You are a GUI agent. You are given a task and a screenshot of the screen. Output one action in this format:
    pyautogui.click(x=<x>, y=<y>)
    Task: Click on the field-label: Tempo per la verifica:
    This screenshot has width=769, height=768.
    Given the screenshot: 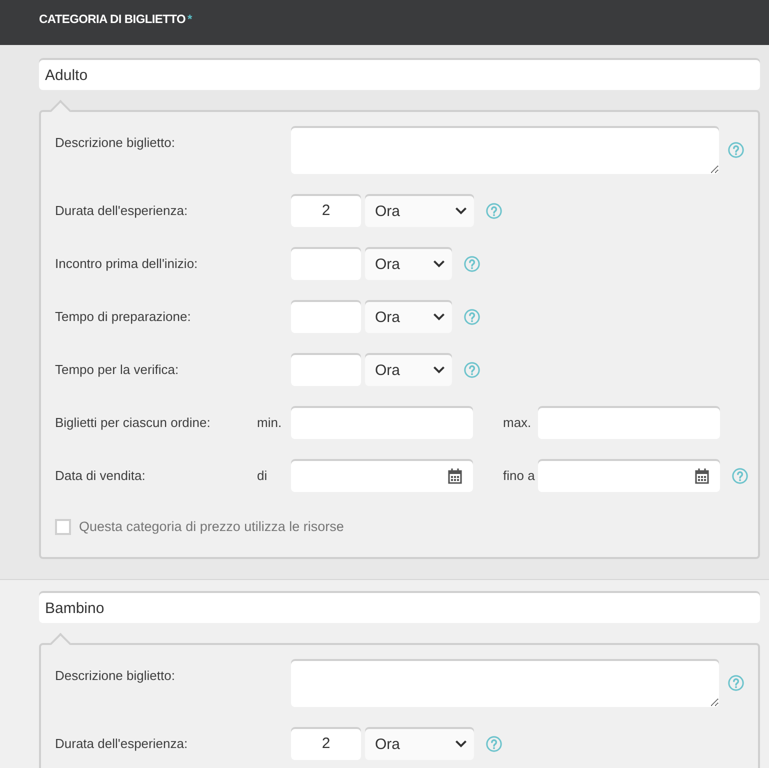 What is the action you would take?
    pyautogui.click(x=117, y=369)
    